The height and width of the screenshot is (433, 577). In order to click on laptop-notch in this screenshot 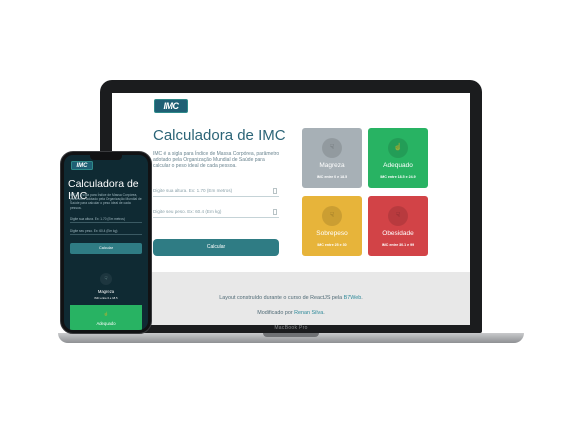, I will do `click(291, 335)`.